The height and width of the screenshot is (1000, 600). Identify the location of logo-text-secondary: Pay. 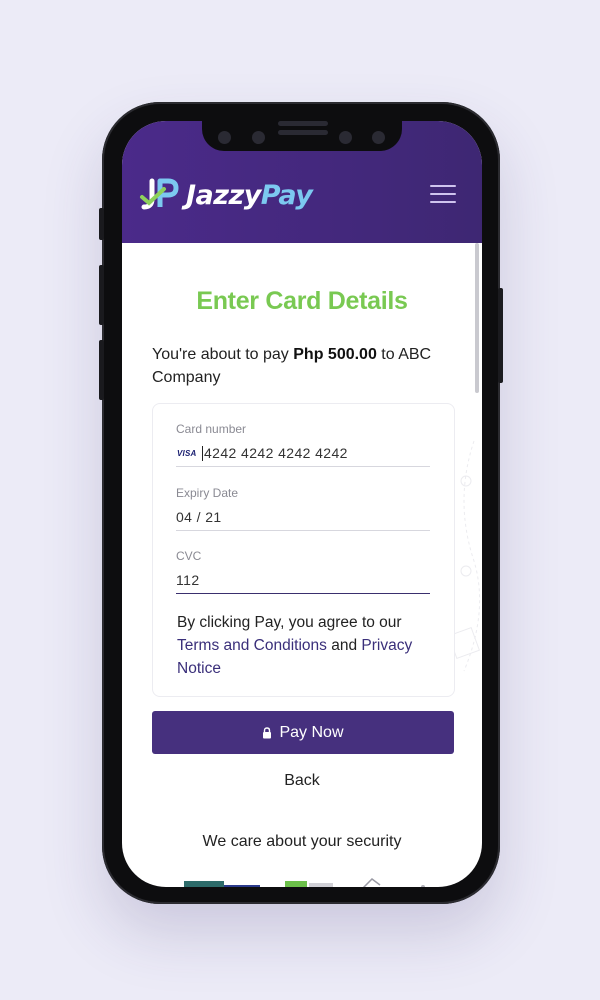
(286, 195).